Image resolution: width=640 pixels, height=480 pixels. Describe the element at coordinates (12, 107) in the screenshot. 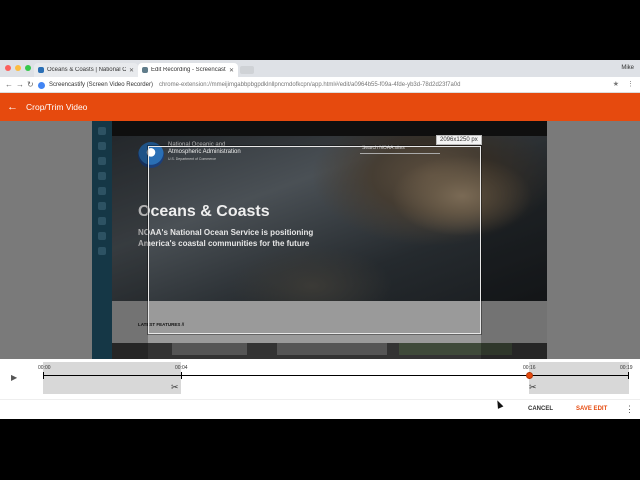

I see `arrow-left-icon: ←` at that location.